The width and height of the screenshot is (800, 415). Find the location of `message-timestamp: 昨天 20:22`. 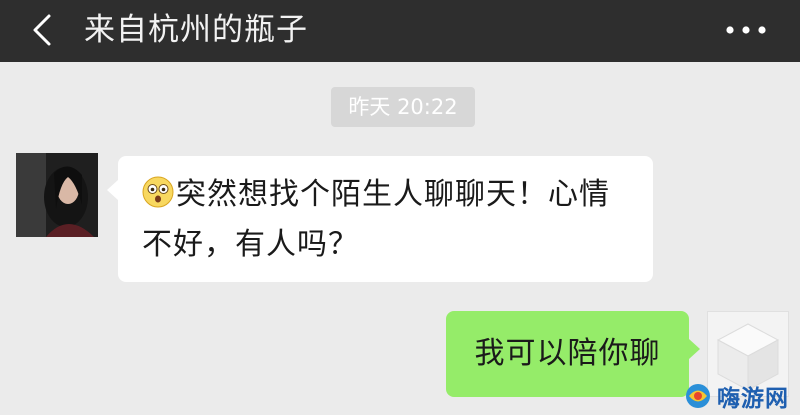

message-timestamp: 昨天 20:22 is located at coordinates (403, 107).